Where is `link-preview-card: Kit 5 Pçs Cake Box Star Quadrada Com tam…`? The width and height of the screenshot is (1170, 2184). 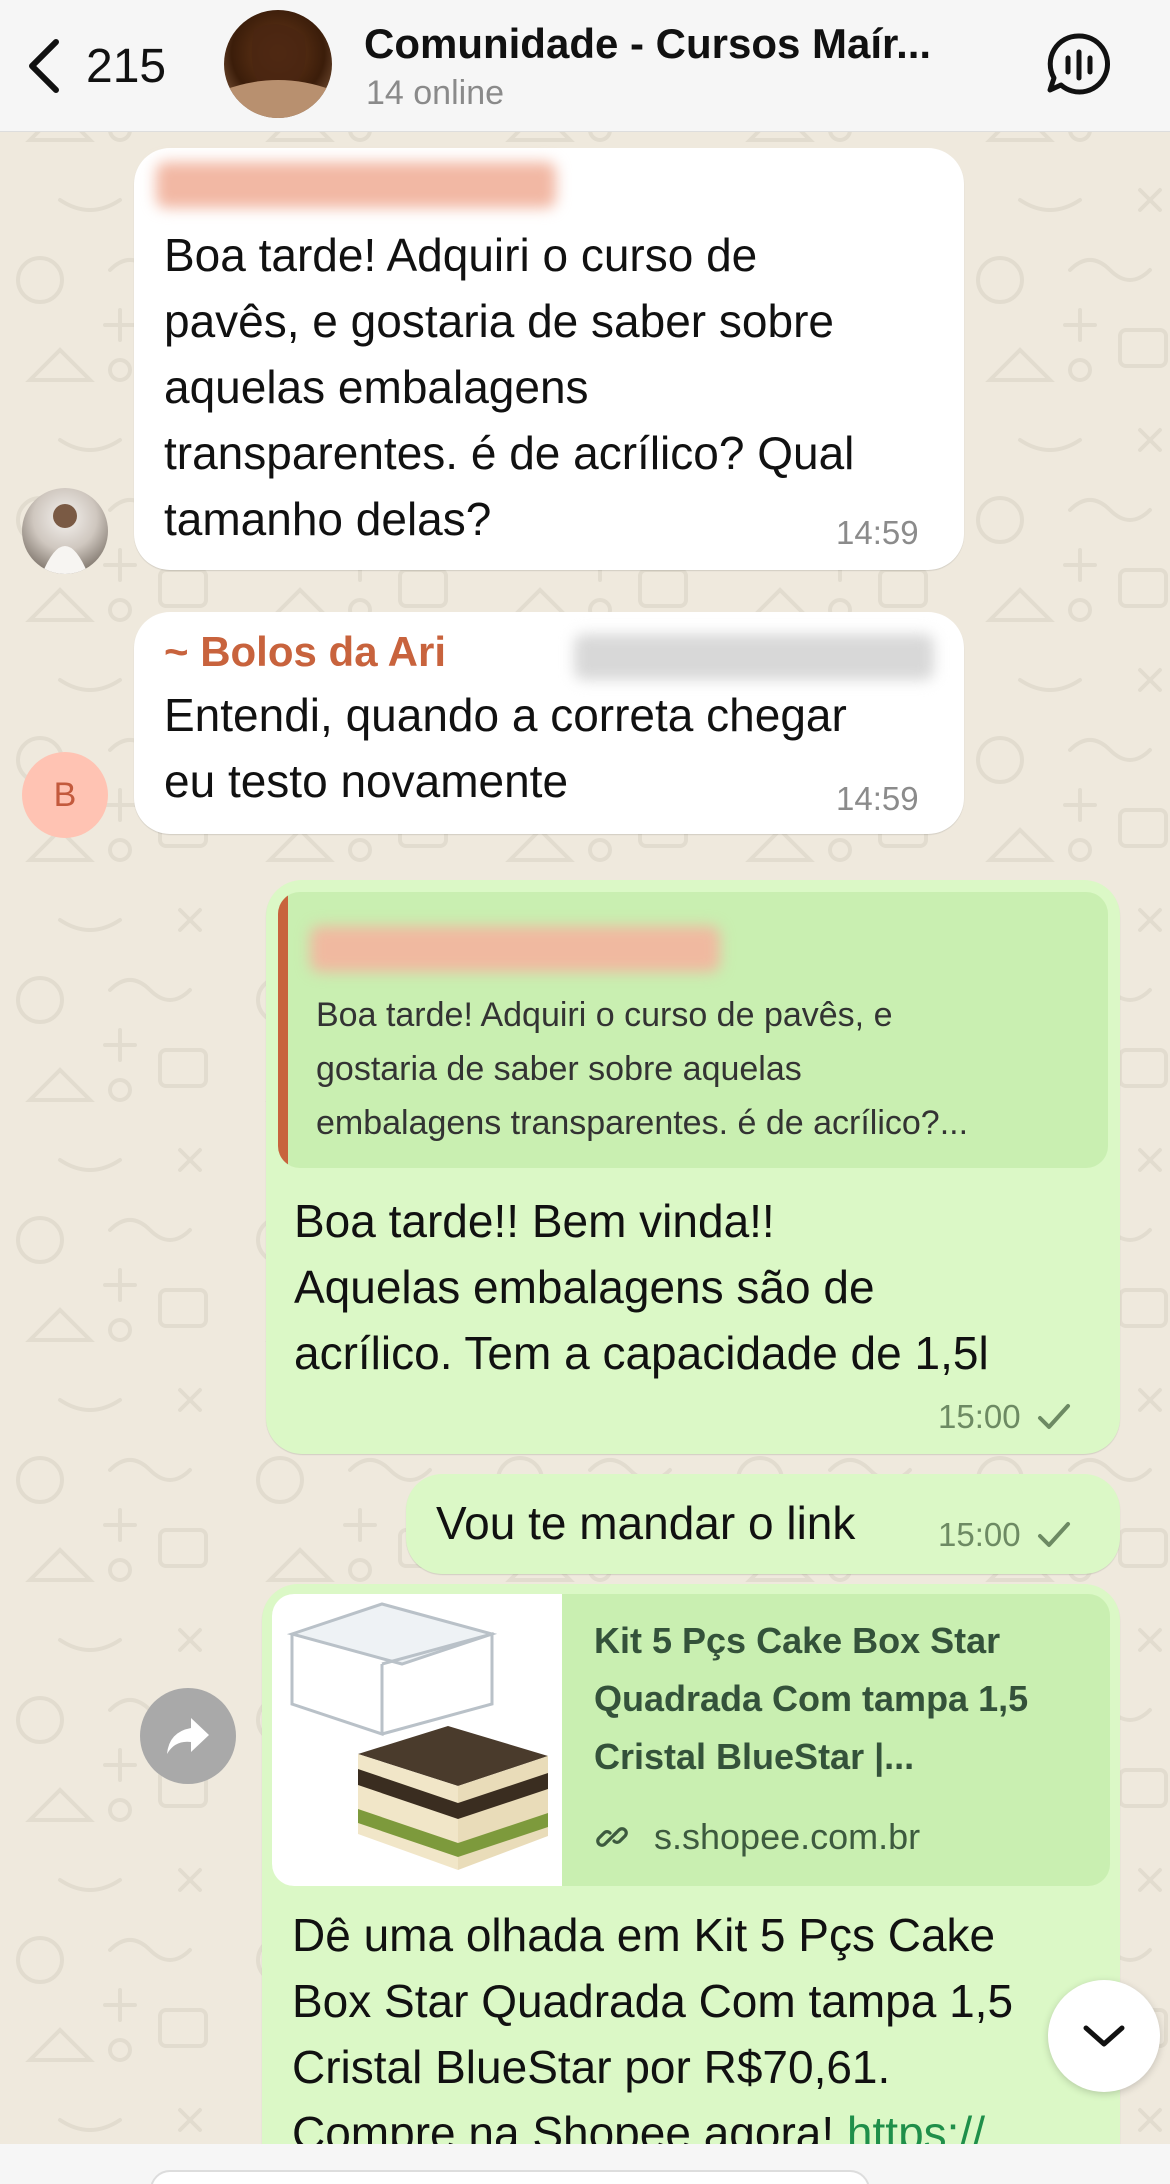
link-preview-card: Kit 5 Pçs Cake Box Star Quadrada Com tam… is located at coordinates (691, 1740).